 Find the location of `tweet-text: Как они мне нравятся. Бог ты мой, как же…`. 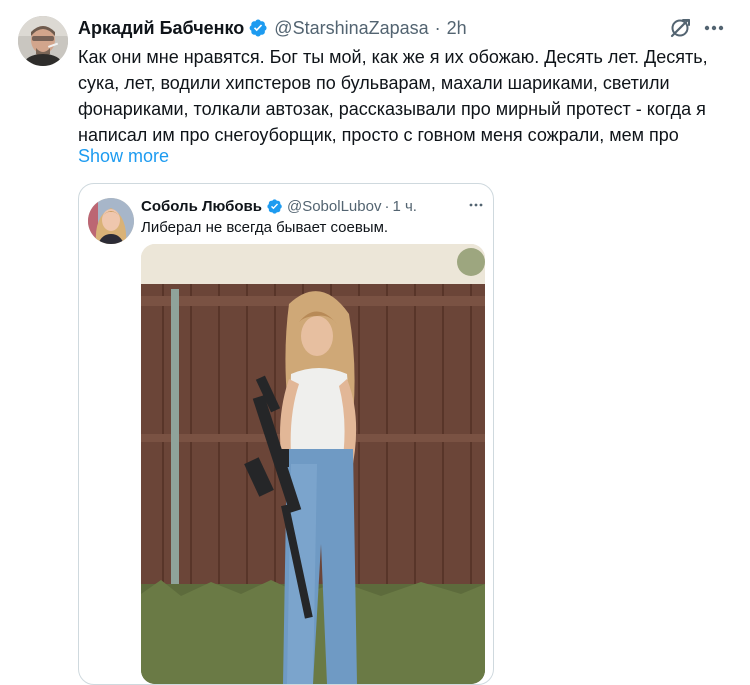

tweet-text: Как они мне нравятся. Бог ты мой, как же… is located at coordinates (393, 96).